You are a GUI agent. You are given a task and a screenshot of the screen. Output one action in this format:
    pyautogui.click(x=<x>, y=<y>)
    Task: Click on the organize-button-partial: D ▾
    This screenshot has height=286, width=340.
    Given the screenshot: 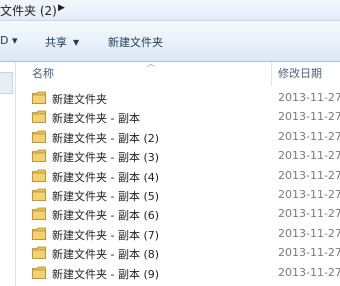 What is the action you would take?
    pyautogui.click(x=9, y=40)
    